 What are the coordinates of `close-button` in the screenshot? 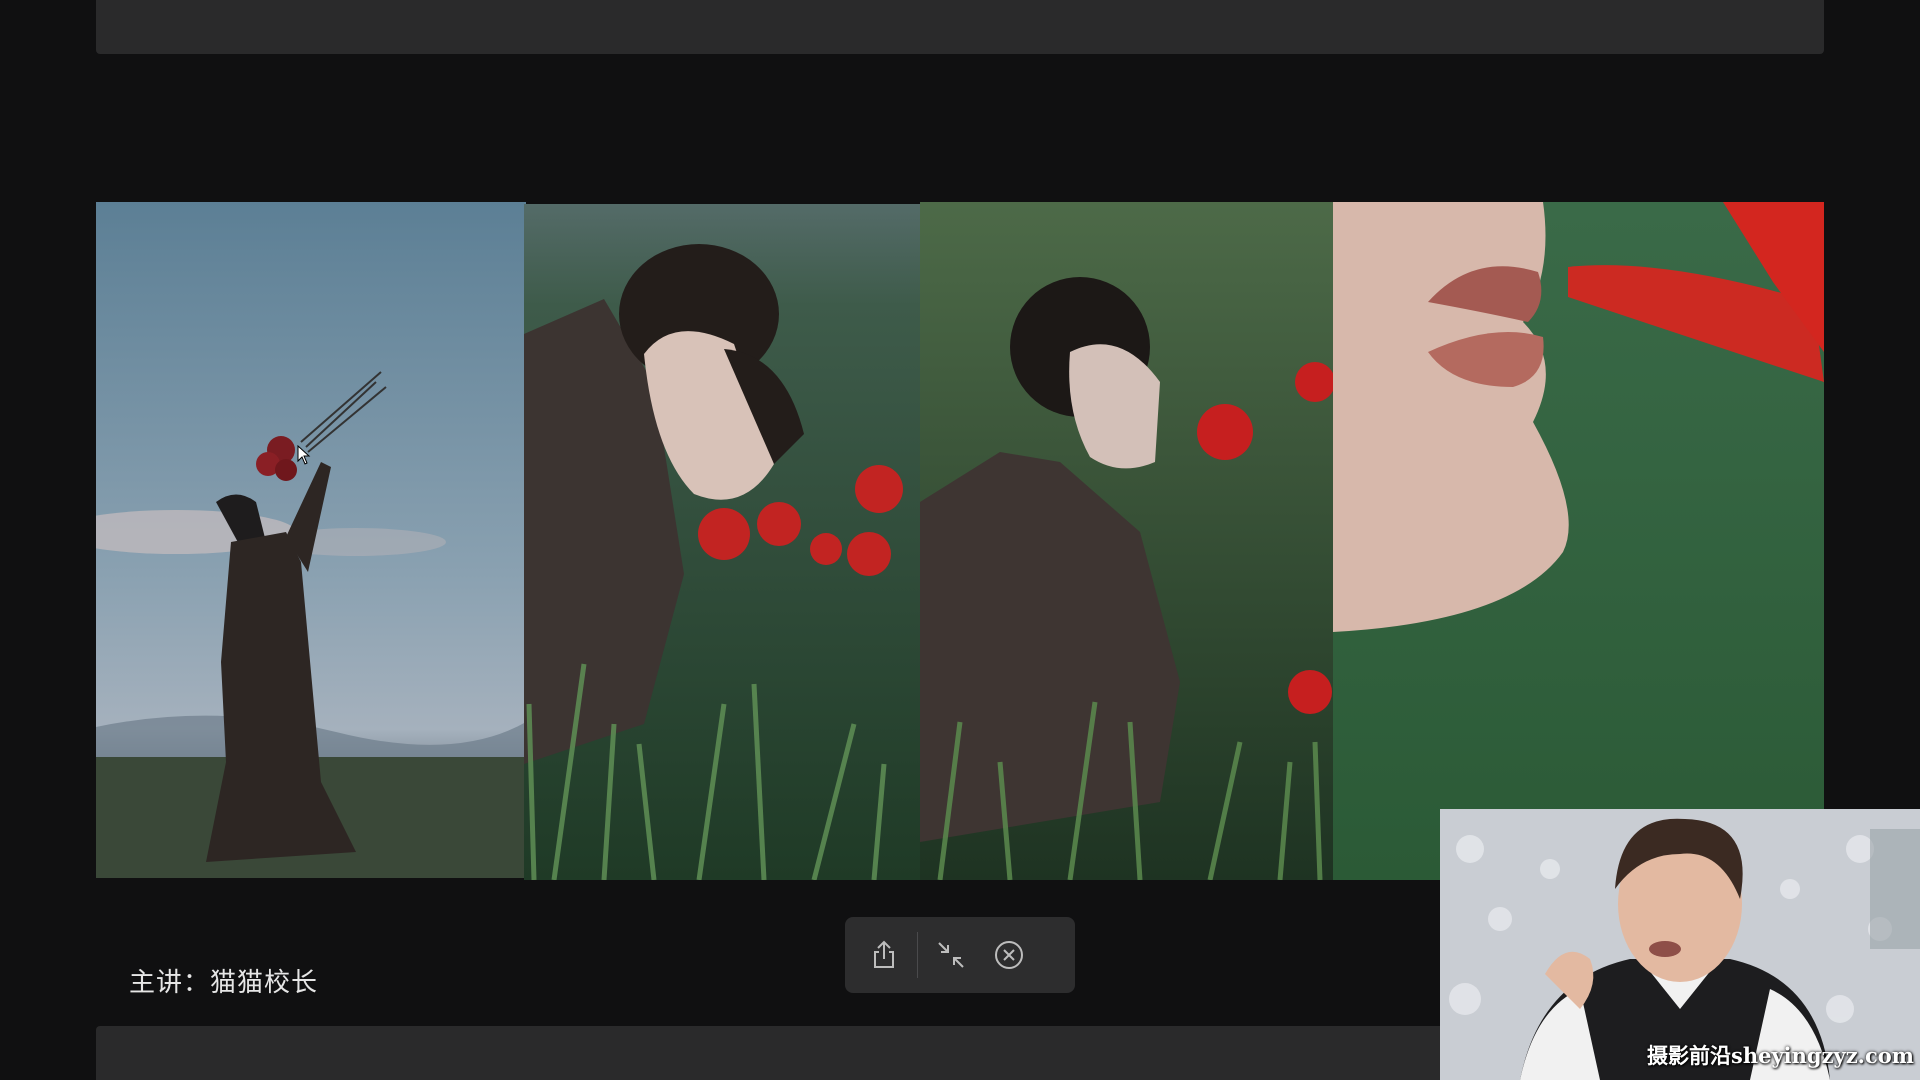 It's located at (1009, 955).